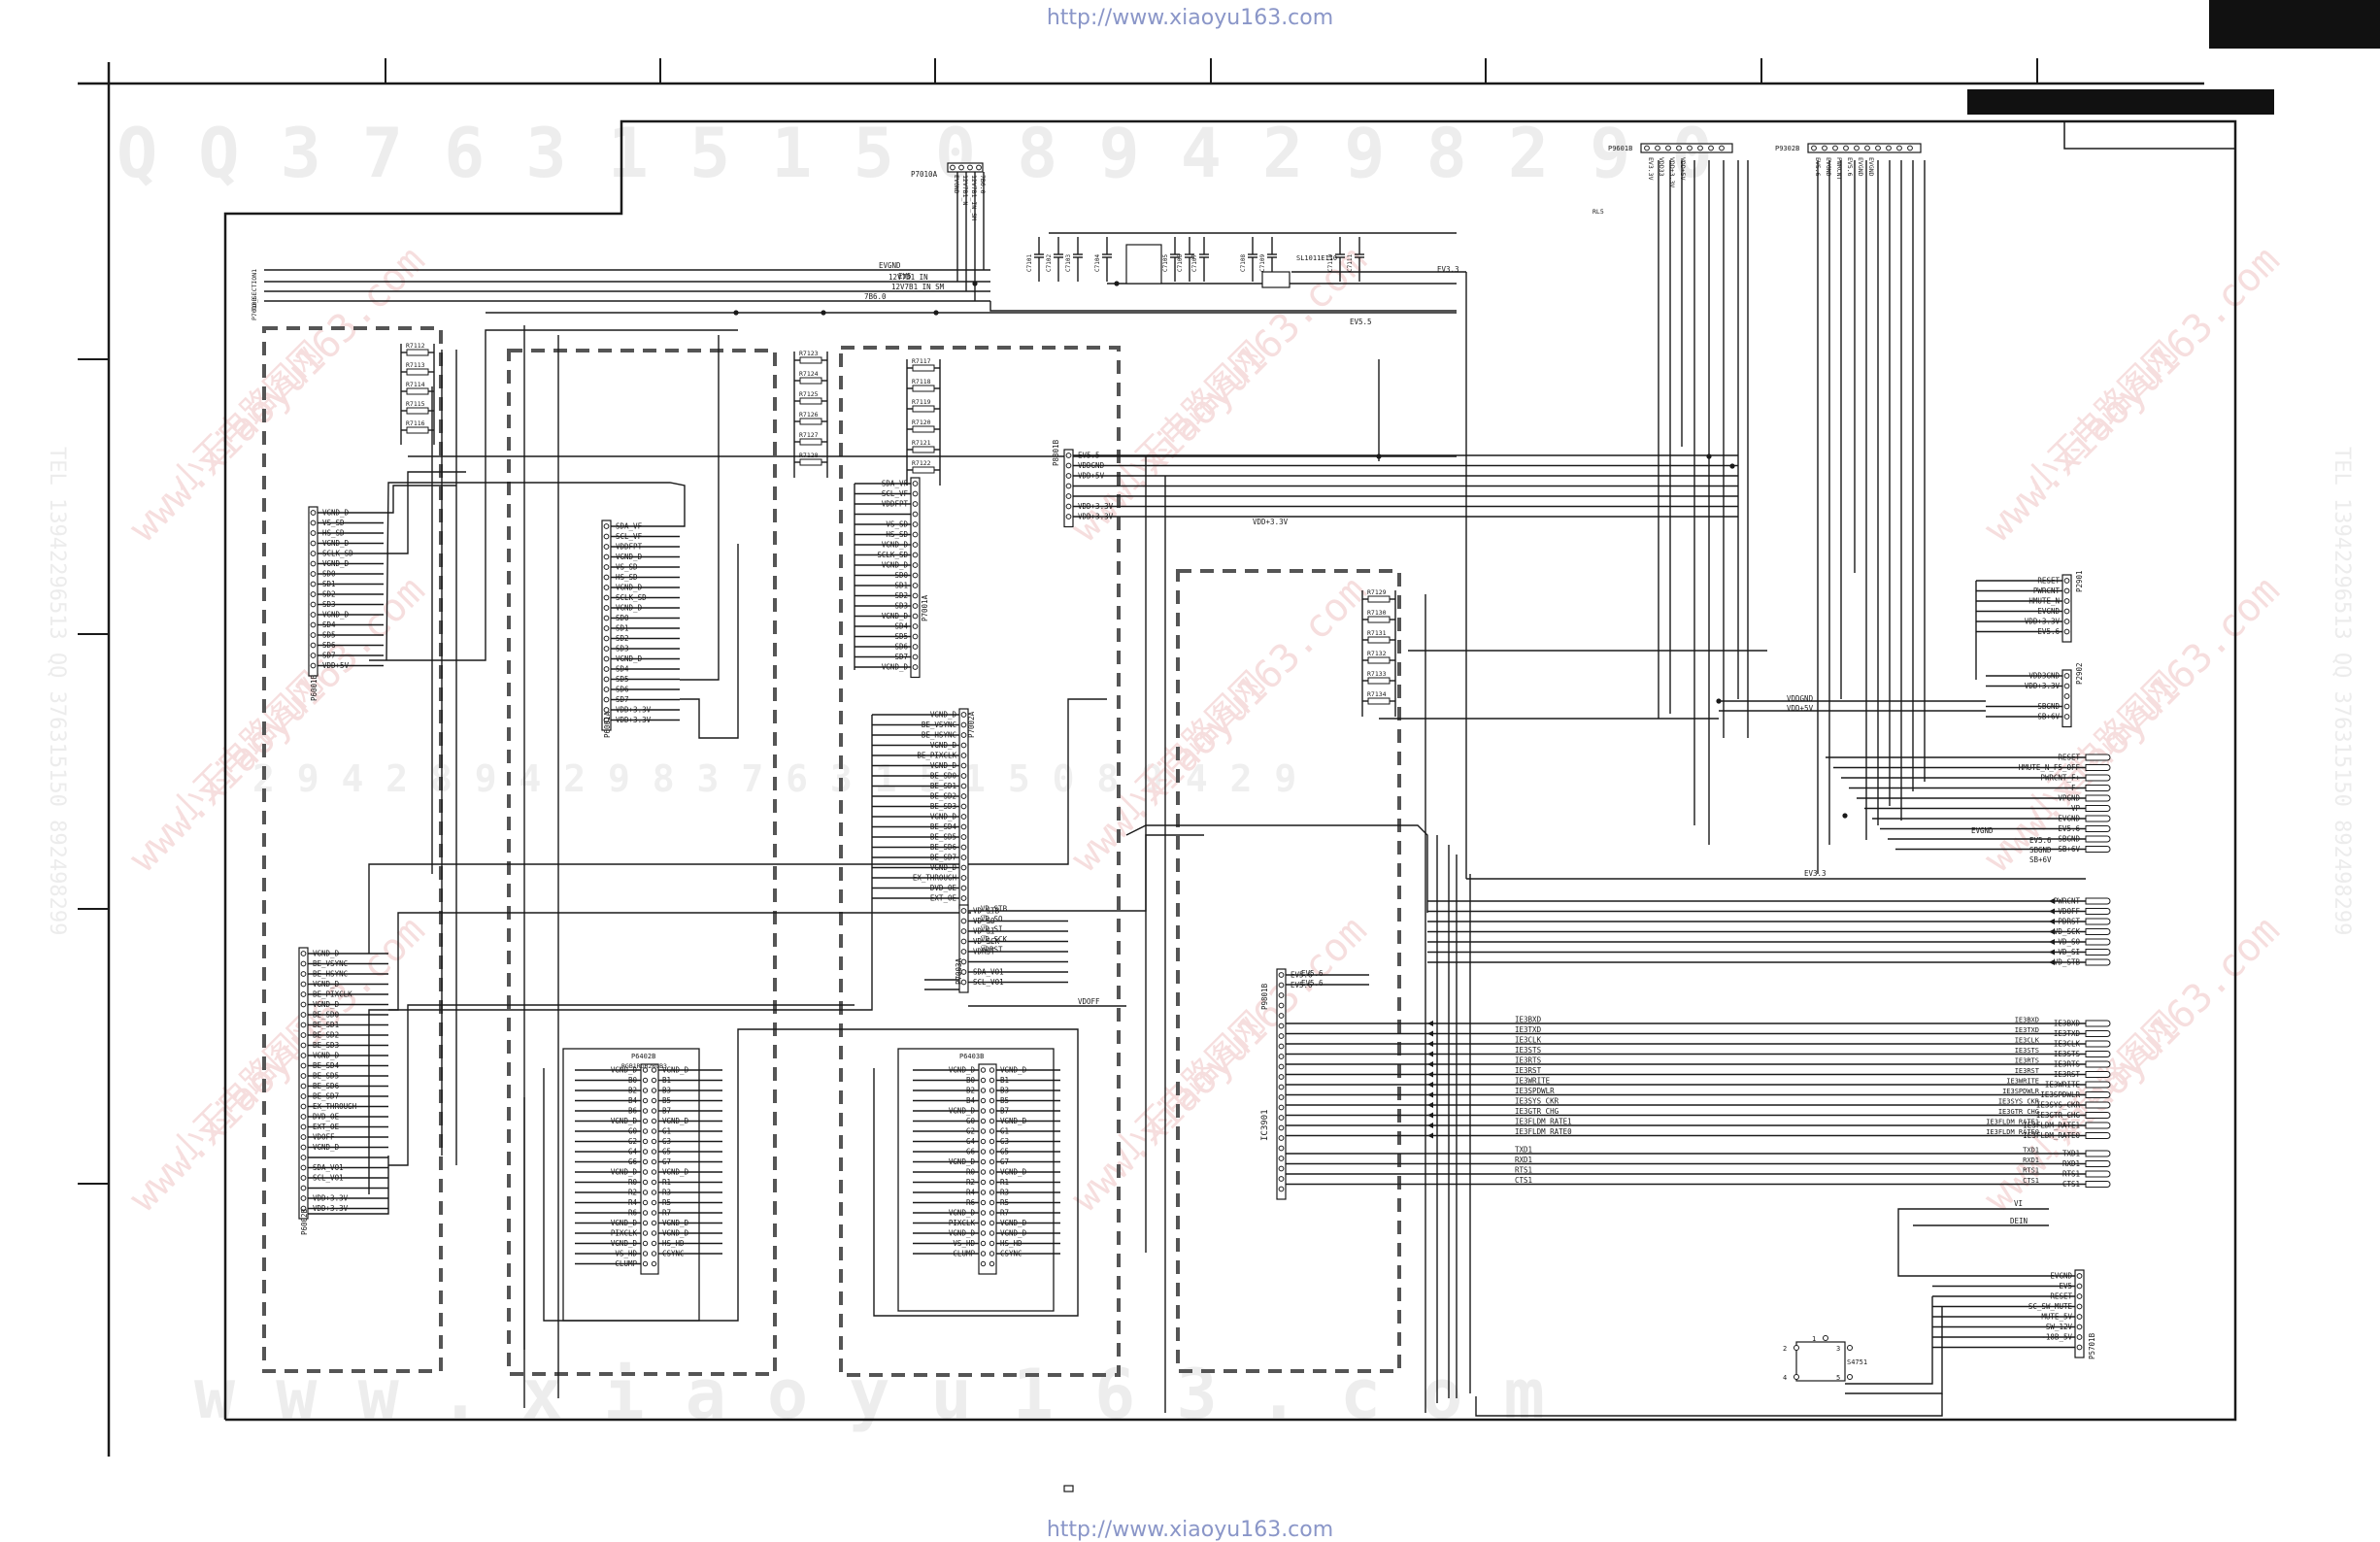  Describe the element at coordinates (994, 939) in the screenshot. I see `net-label: VD_SCK` at that location.